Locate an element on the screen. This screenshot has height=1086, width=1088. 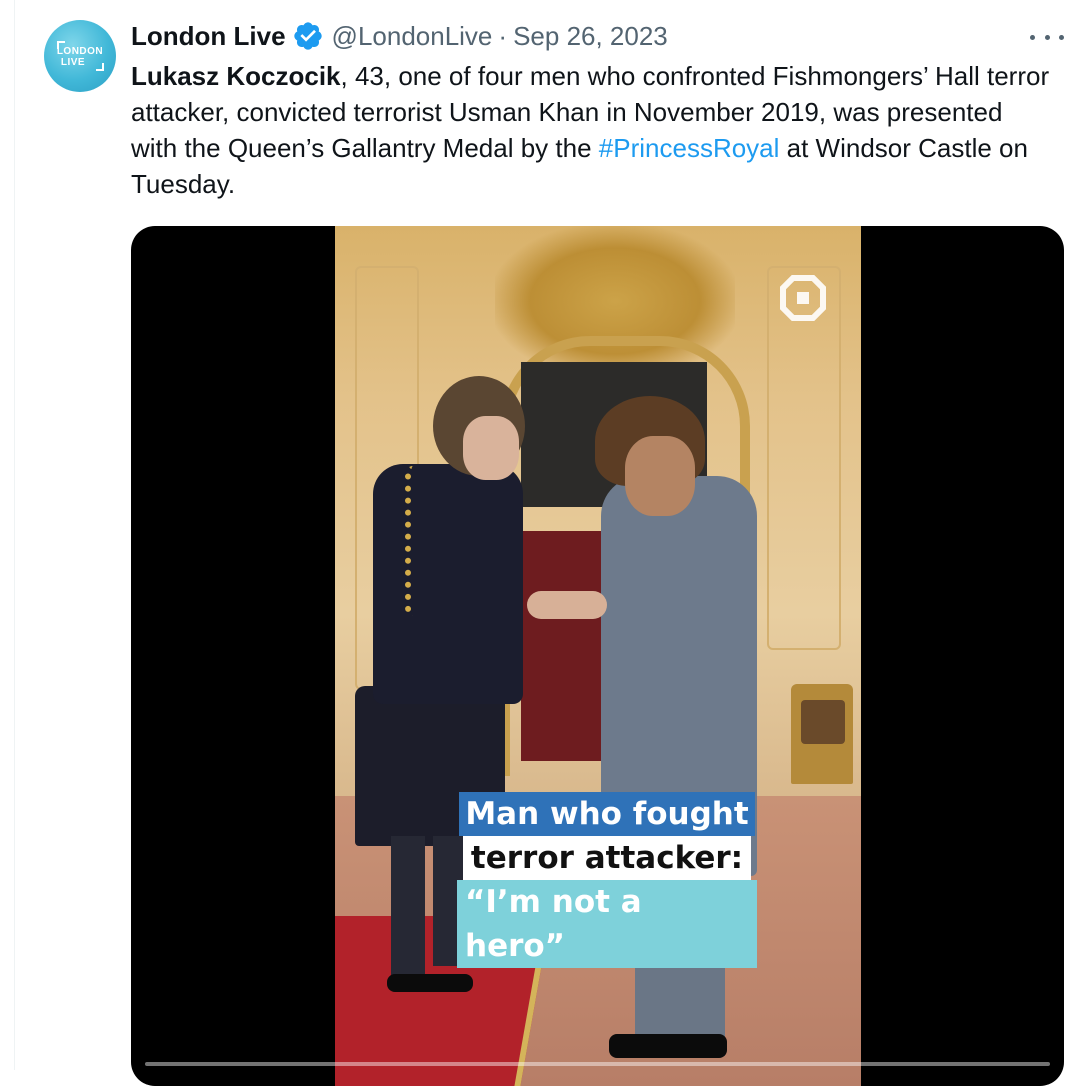
hashtag-link: #PrincessRoyal is located at coordinates (689, 148).